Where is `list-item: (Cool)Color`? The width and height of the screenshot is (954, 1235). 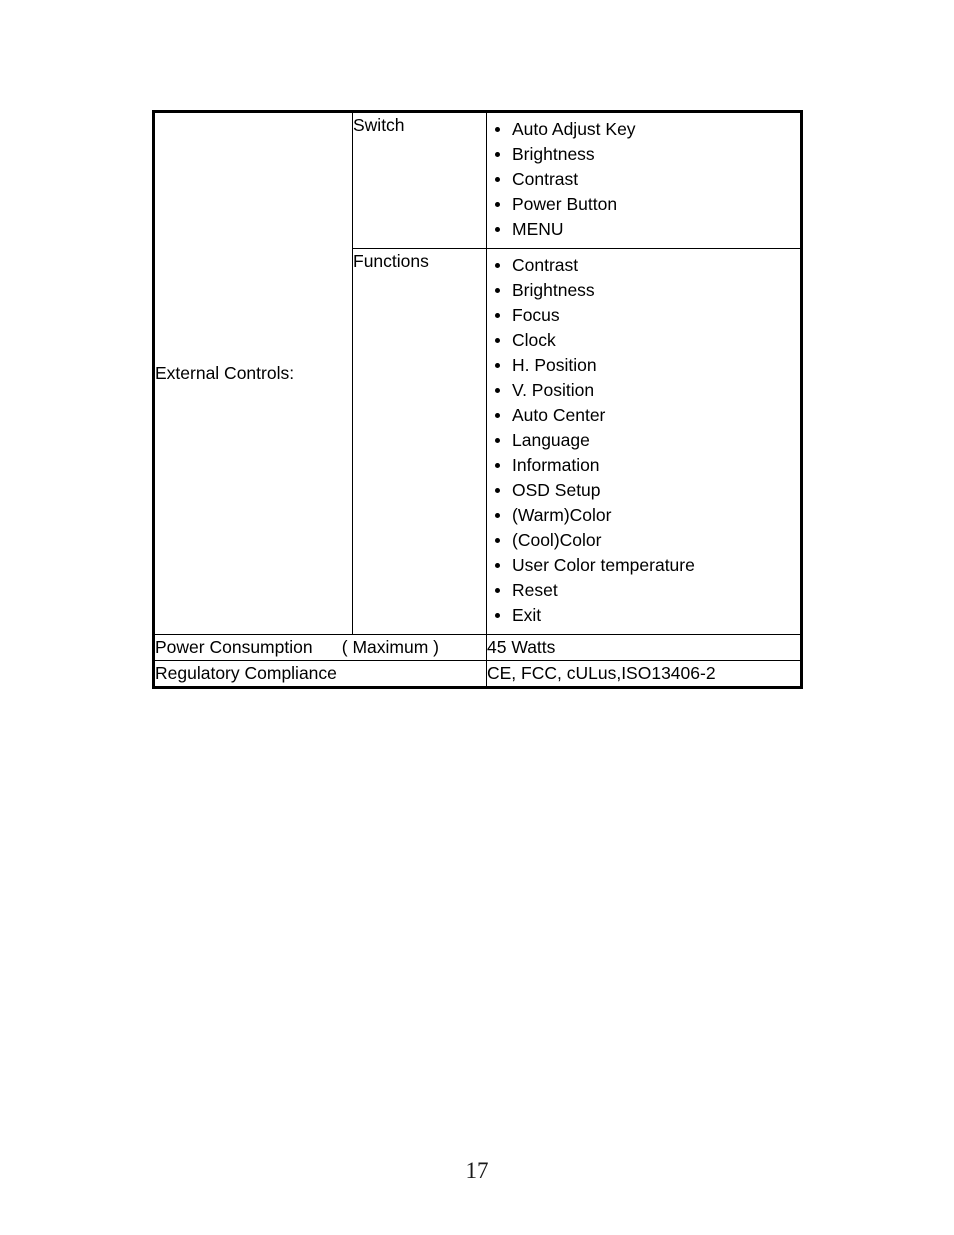 list-item: (Cool)Color is located at coordinates (643, 540).